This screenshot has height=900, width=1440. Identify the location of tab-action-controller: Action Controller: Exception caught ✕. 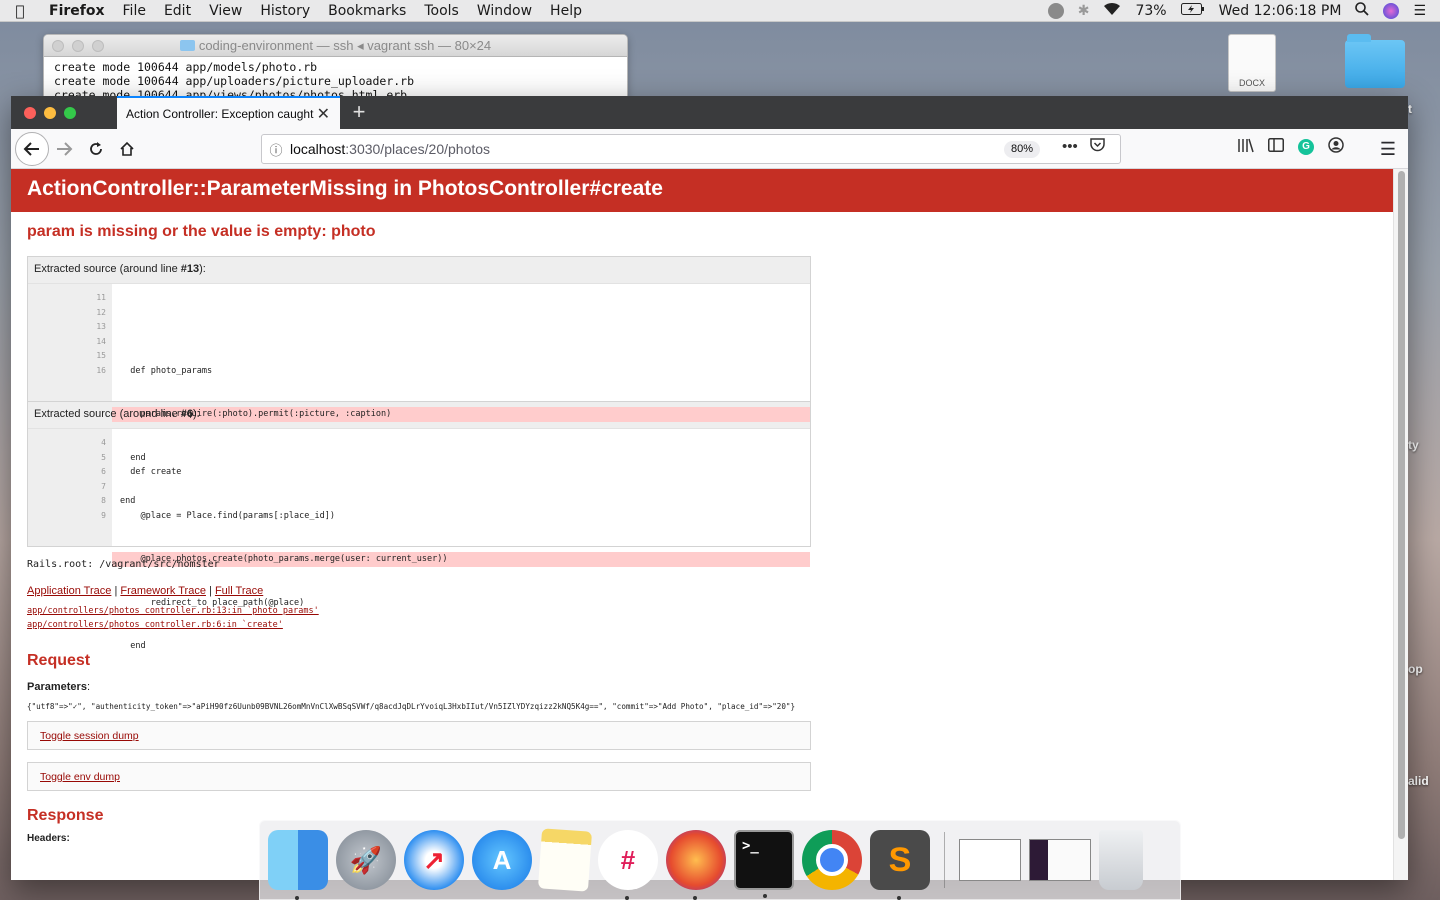
(228, 112).